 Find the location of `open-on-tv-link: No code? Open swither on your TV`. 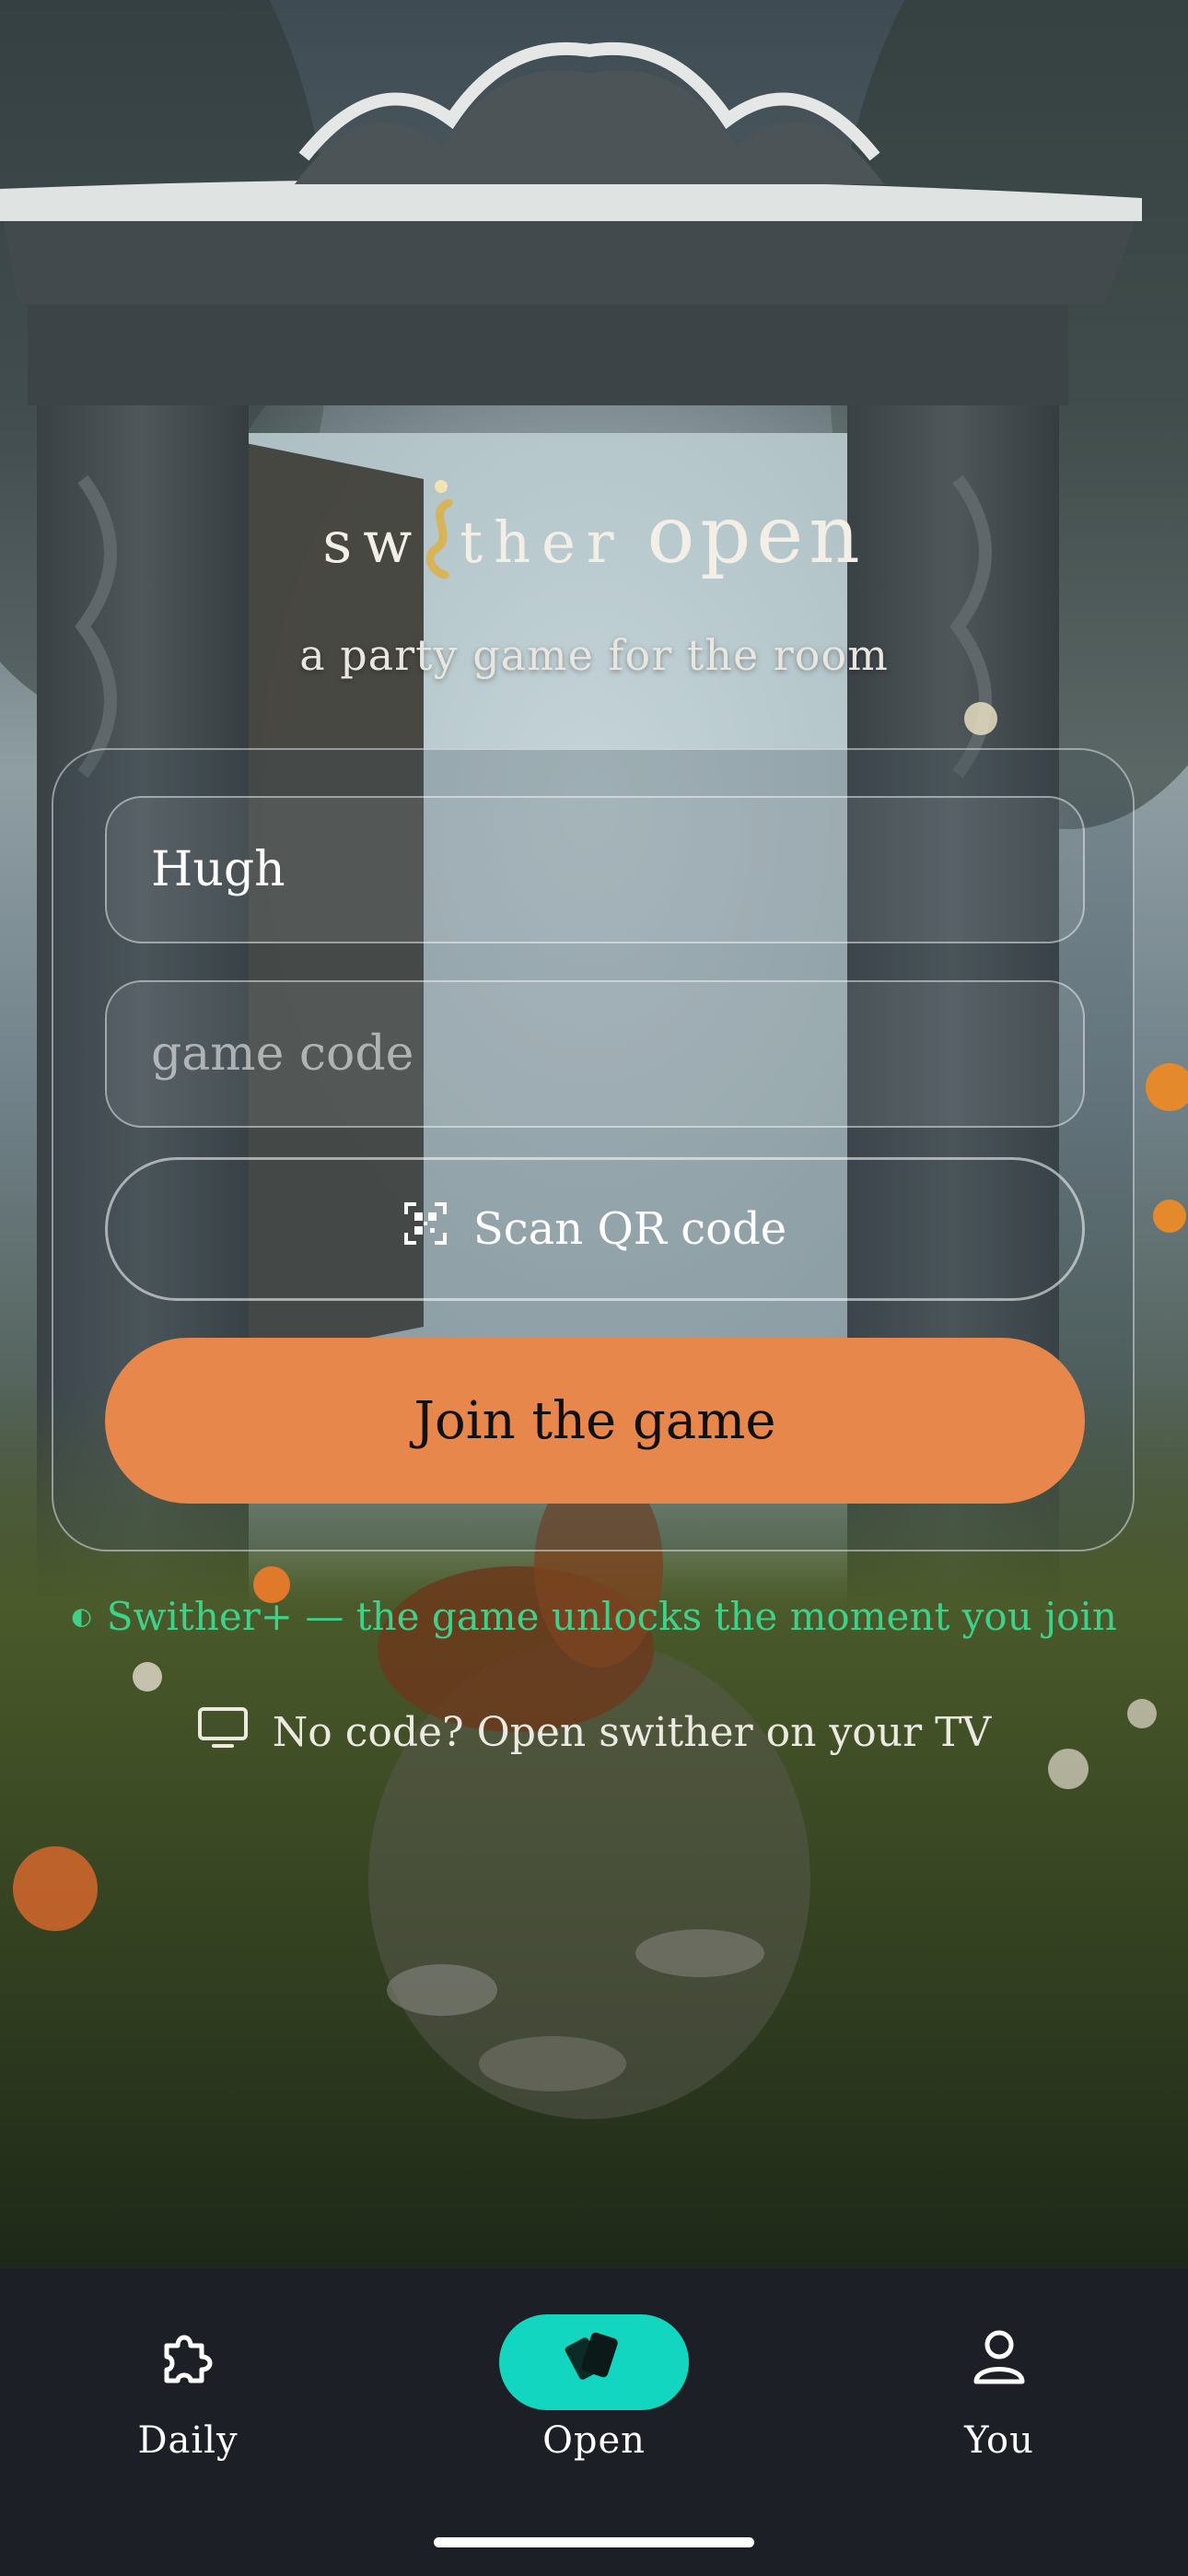

open-on-tv-link: No code? Open swither on your TV is located at coordinates (594, 1732).